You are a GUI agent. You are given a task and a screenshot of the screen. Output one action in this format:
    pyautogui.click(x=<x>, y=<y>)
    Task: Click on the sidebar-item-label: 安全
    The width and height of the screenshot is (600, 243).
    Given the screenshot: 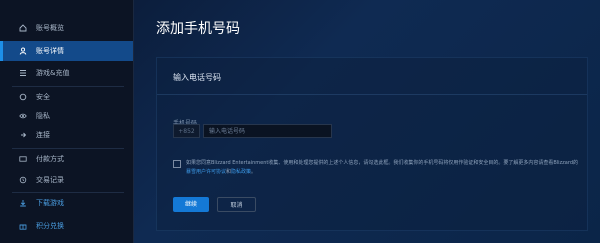 What is the action you would take?
    pyautogui.click(x=43, y=97)
    